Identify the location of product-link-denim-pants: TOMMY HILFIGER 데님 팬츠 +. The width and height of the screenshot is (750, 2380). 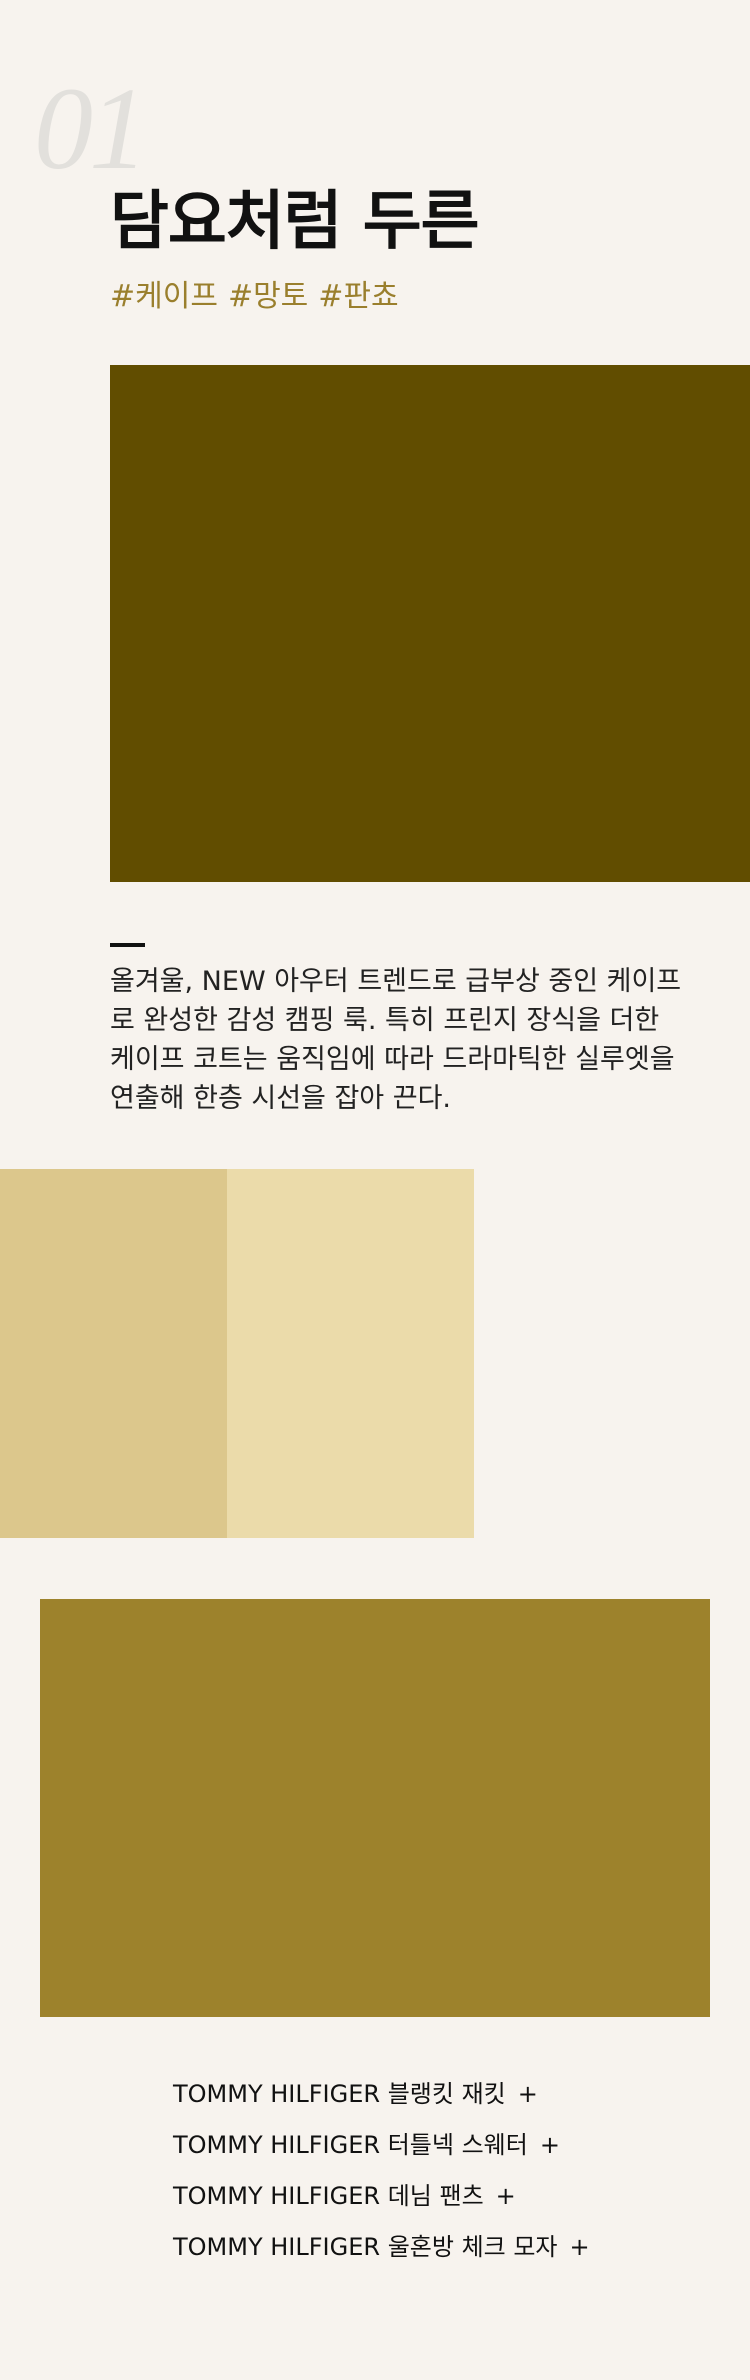
(381, 2195).